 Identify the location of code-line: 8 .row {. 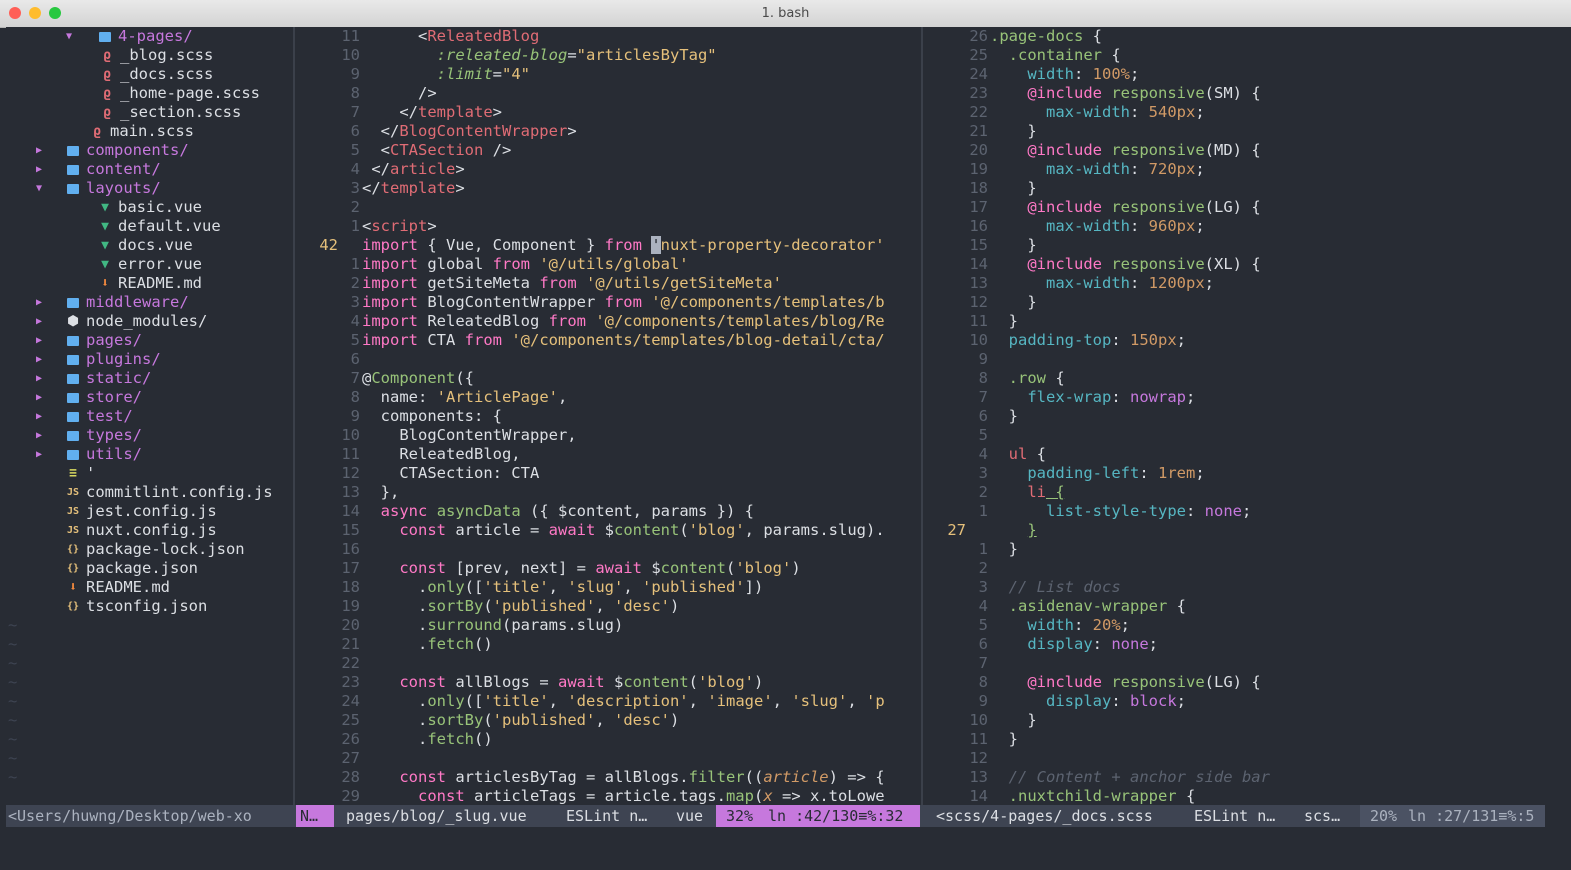
(1234, 378).